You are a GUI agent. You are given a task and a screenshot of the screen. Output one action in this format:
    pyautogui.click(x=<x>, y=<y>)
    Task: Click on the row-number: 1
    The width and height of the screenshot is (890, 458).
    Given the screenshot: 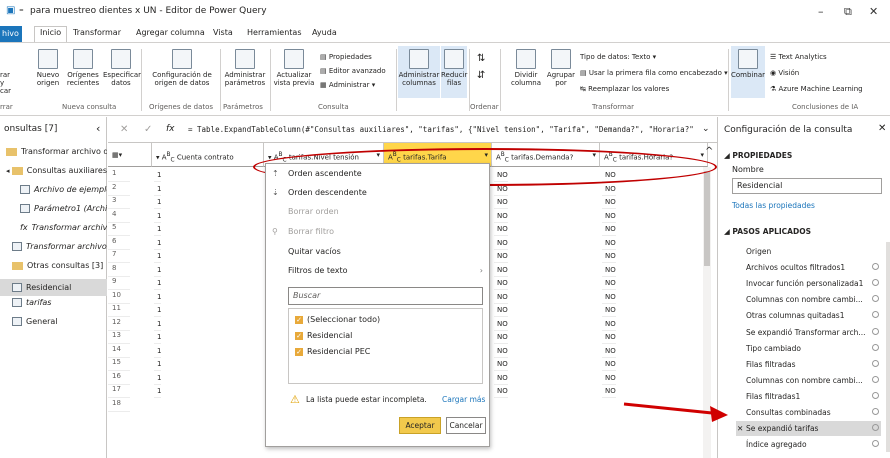 What is the action you would take?
    pyautogui.click(x=119, y=175)
    